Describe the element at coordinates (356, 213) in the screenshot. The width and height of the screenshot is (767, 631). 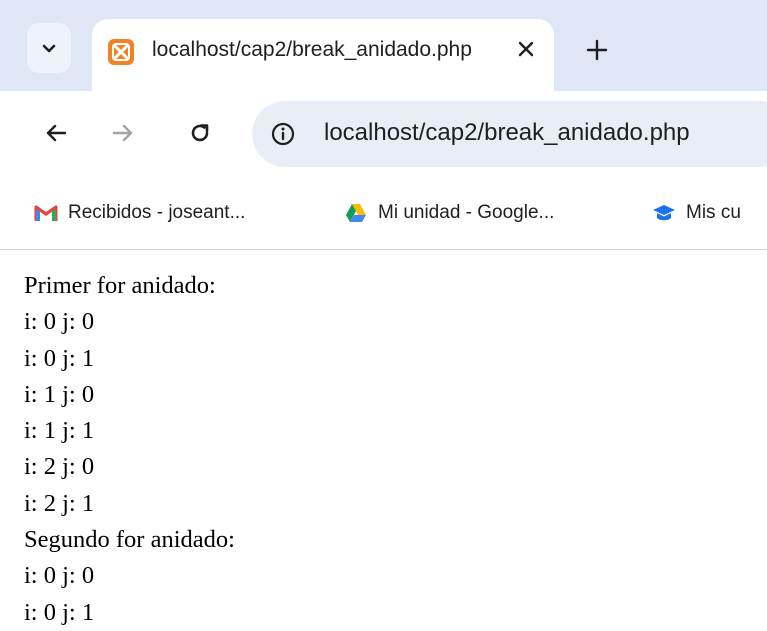
I see `google-drive-icon` at that location.